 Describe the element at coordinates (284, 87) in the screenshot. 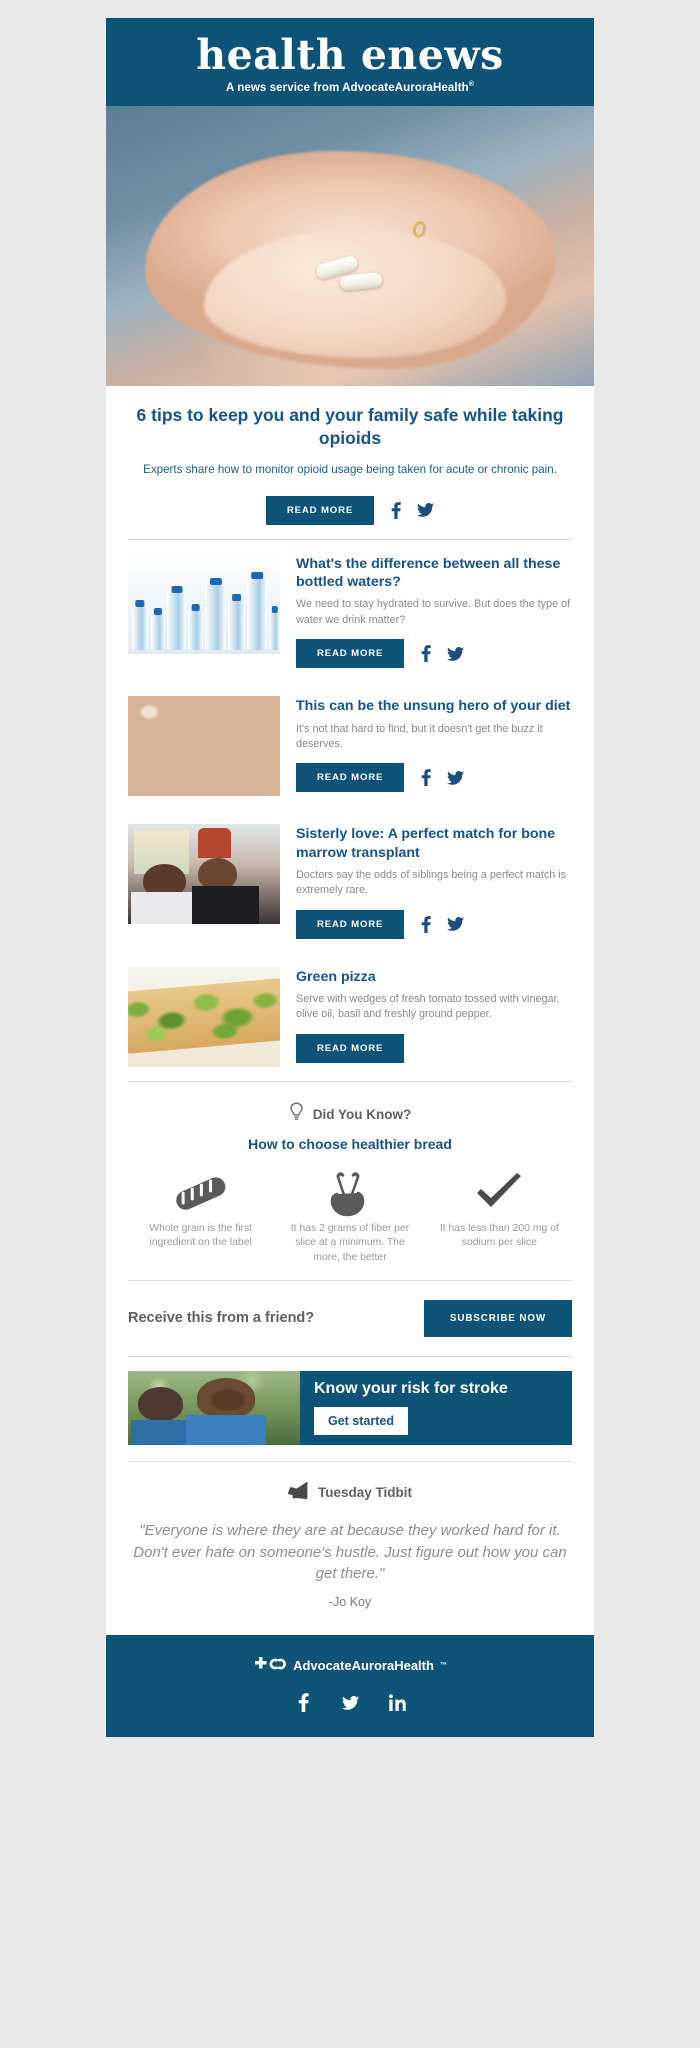

I see `masthead-subtitle-prefix: A news service from` at that location.